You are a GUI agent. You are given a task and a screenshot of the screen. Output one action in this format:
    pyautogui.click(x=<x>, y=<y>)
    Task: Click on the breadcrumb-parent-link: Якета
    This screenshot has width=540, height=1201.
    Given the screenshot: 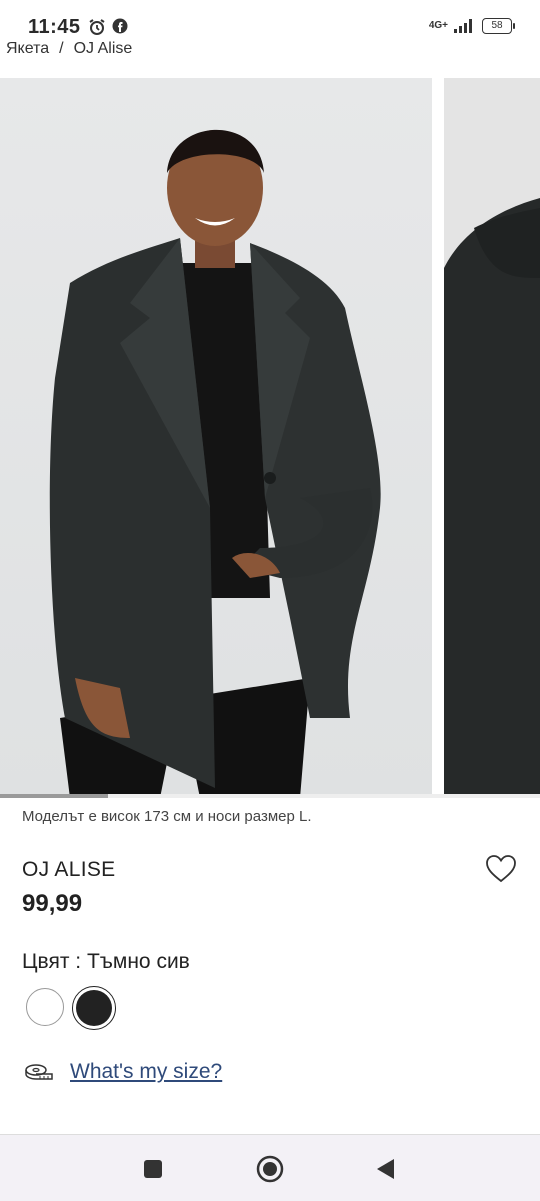 What is the action you would take?
    pyautogui.click(x=27, y=48)
    